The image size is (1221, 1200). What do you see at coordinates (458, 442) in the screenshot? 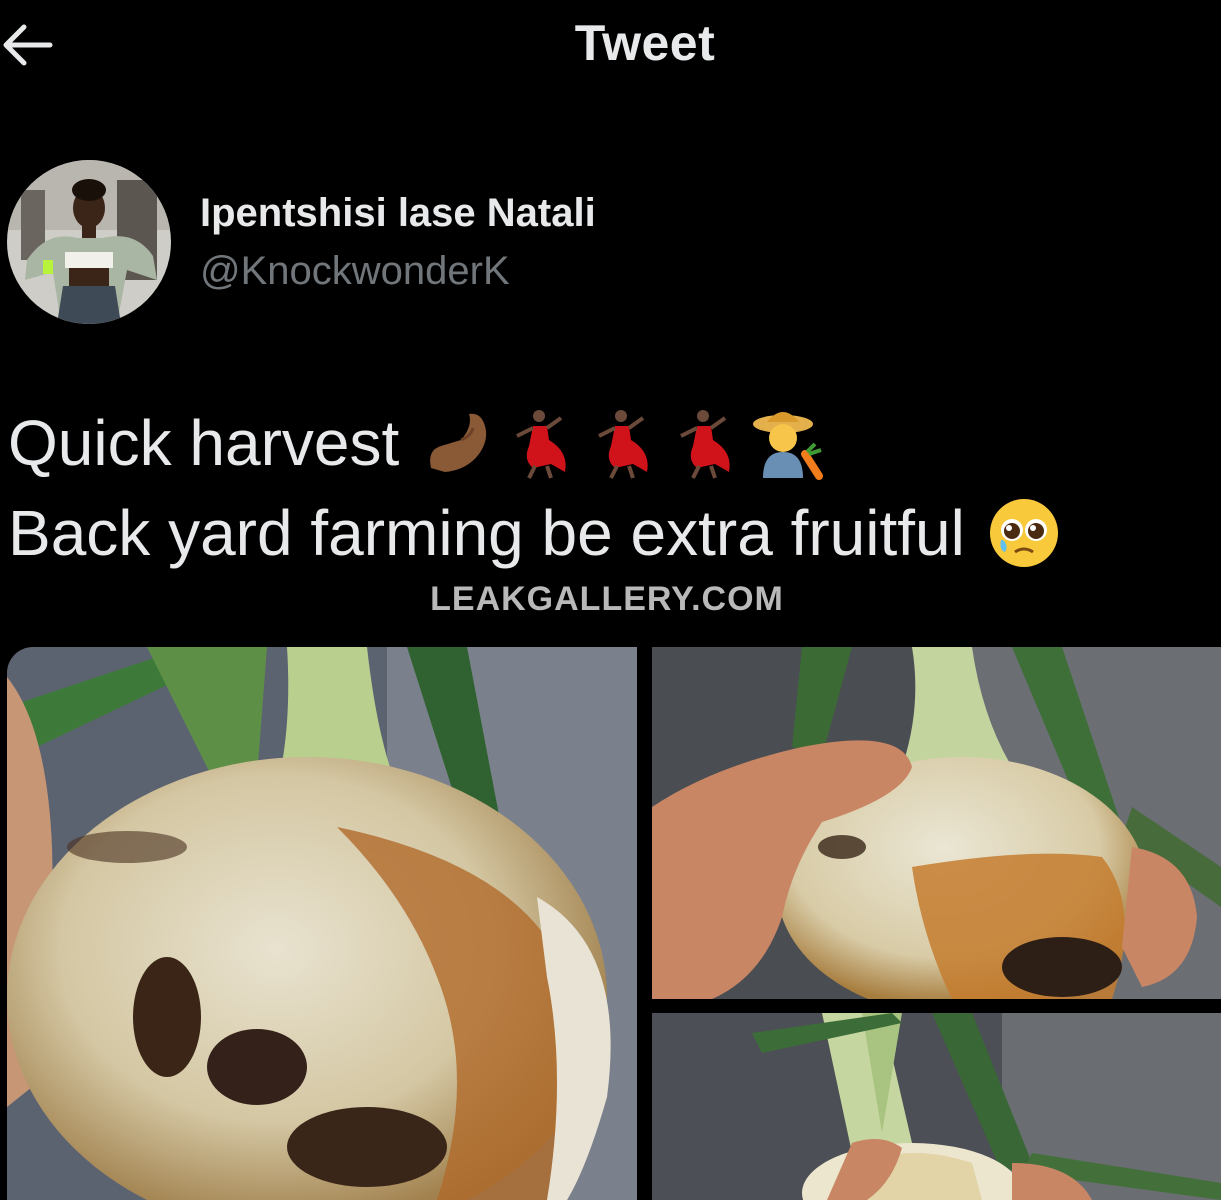
I see `pinched-fingers-emoji` at bounding box center [458, 442].